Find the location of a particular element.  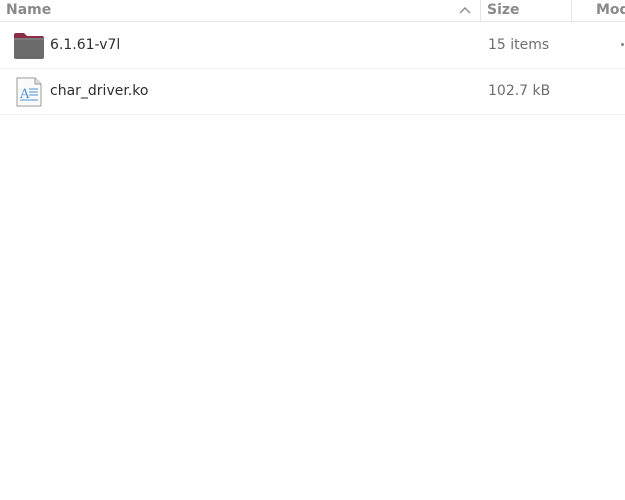

file-row-folder: 6.1.61-v7l 15 items is located at coordinates (312, 46).